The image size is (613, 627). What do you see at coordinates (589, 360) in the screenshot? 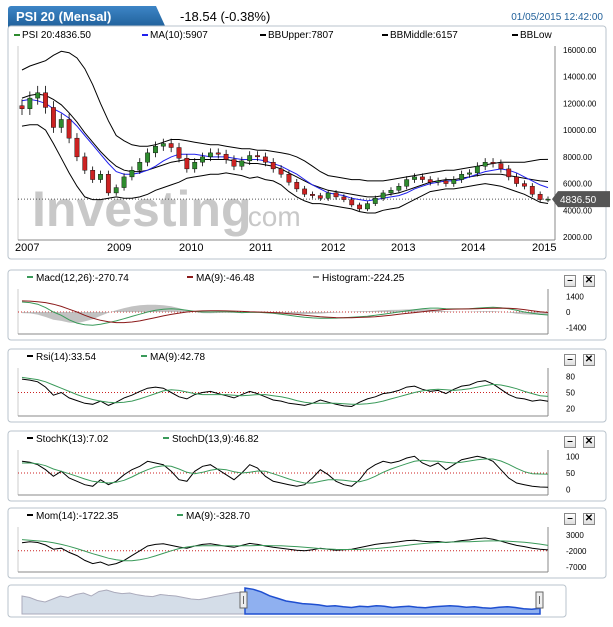
I see `close-button-rsi: ✕` at bounding box center [589, 360].